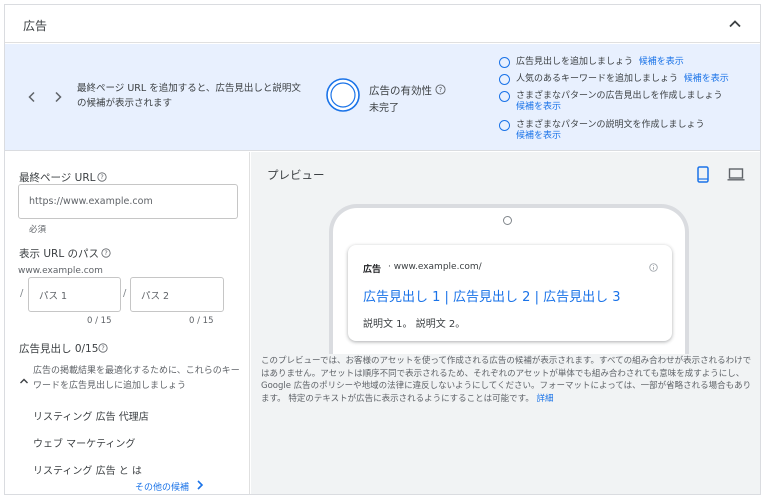  Describe the element at coordinates (38, 230) in the screenshot. I see `required-label: 必須` at that location.